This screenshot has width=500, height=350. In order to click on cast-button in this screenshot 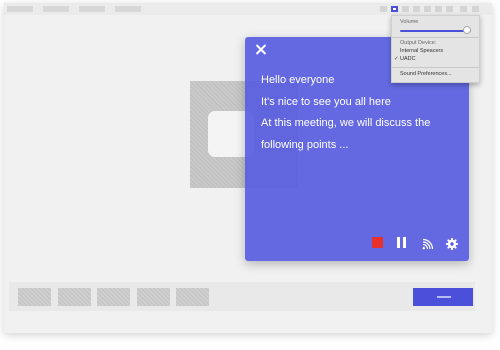, I will do `click(428, 243)`.